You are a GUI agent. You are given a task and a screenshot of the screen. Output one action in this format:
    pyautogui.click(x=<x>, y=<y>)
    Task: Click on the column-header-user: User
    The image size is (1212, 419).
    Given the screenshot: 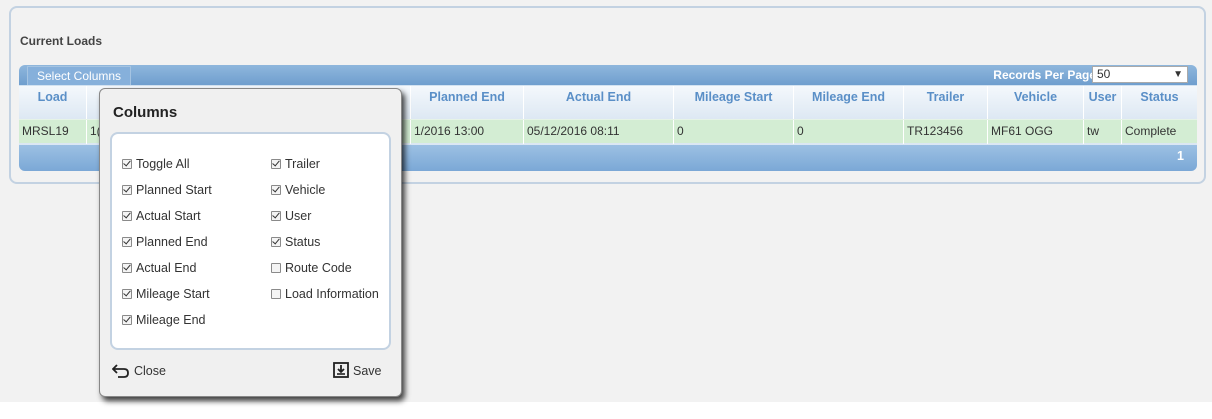 What is the action you would take?
    pyautogui.click(x=1103, y=102)
    